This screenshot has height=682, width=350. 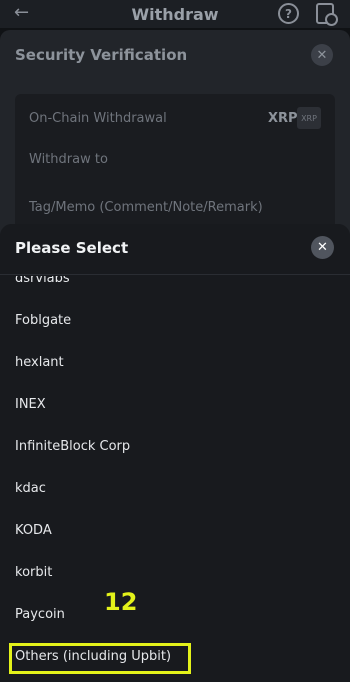 What do you see at coordinates (175, 287) in the screenshot?
I see `option-dsrvlabs: dsrvlabs` at bounding box center [175, 287].